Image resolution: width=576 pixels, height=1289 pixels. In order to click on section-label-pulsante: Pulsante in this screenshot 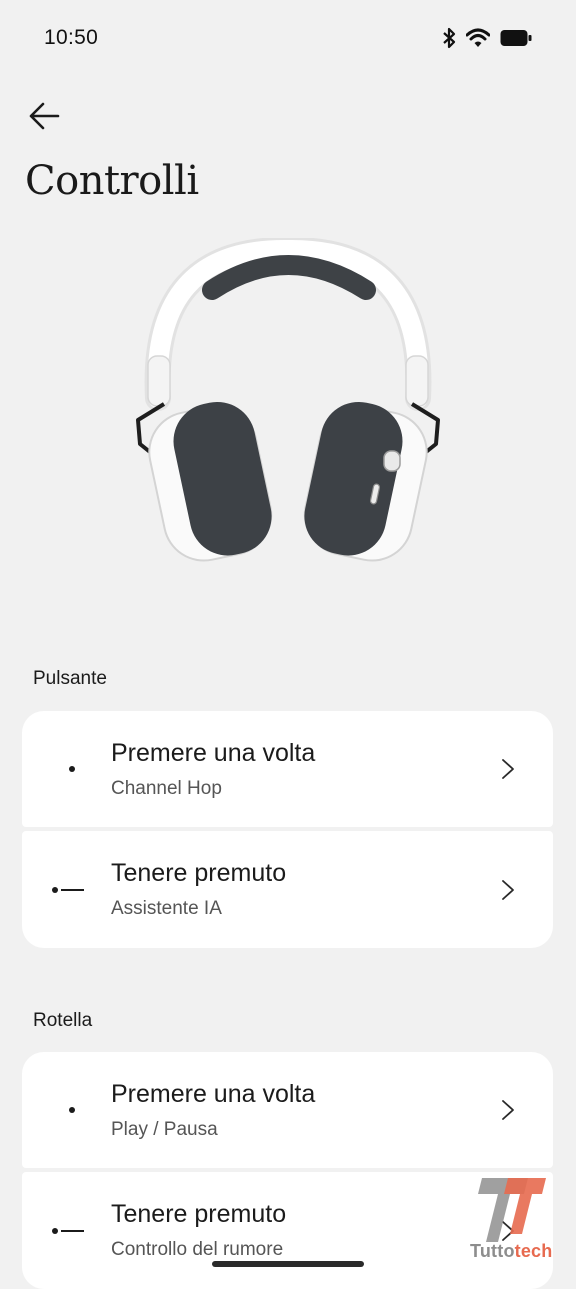, I will do `click(70, 678)`.